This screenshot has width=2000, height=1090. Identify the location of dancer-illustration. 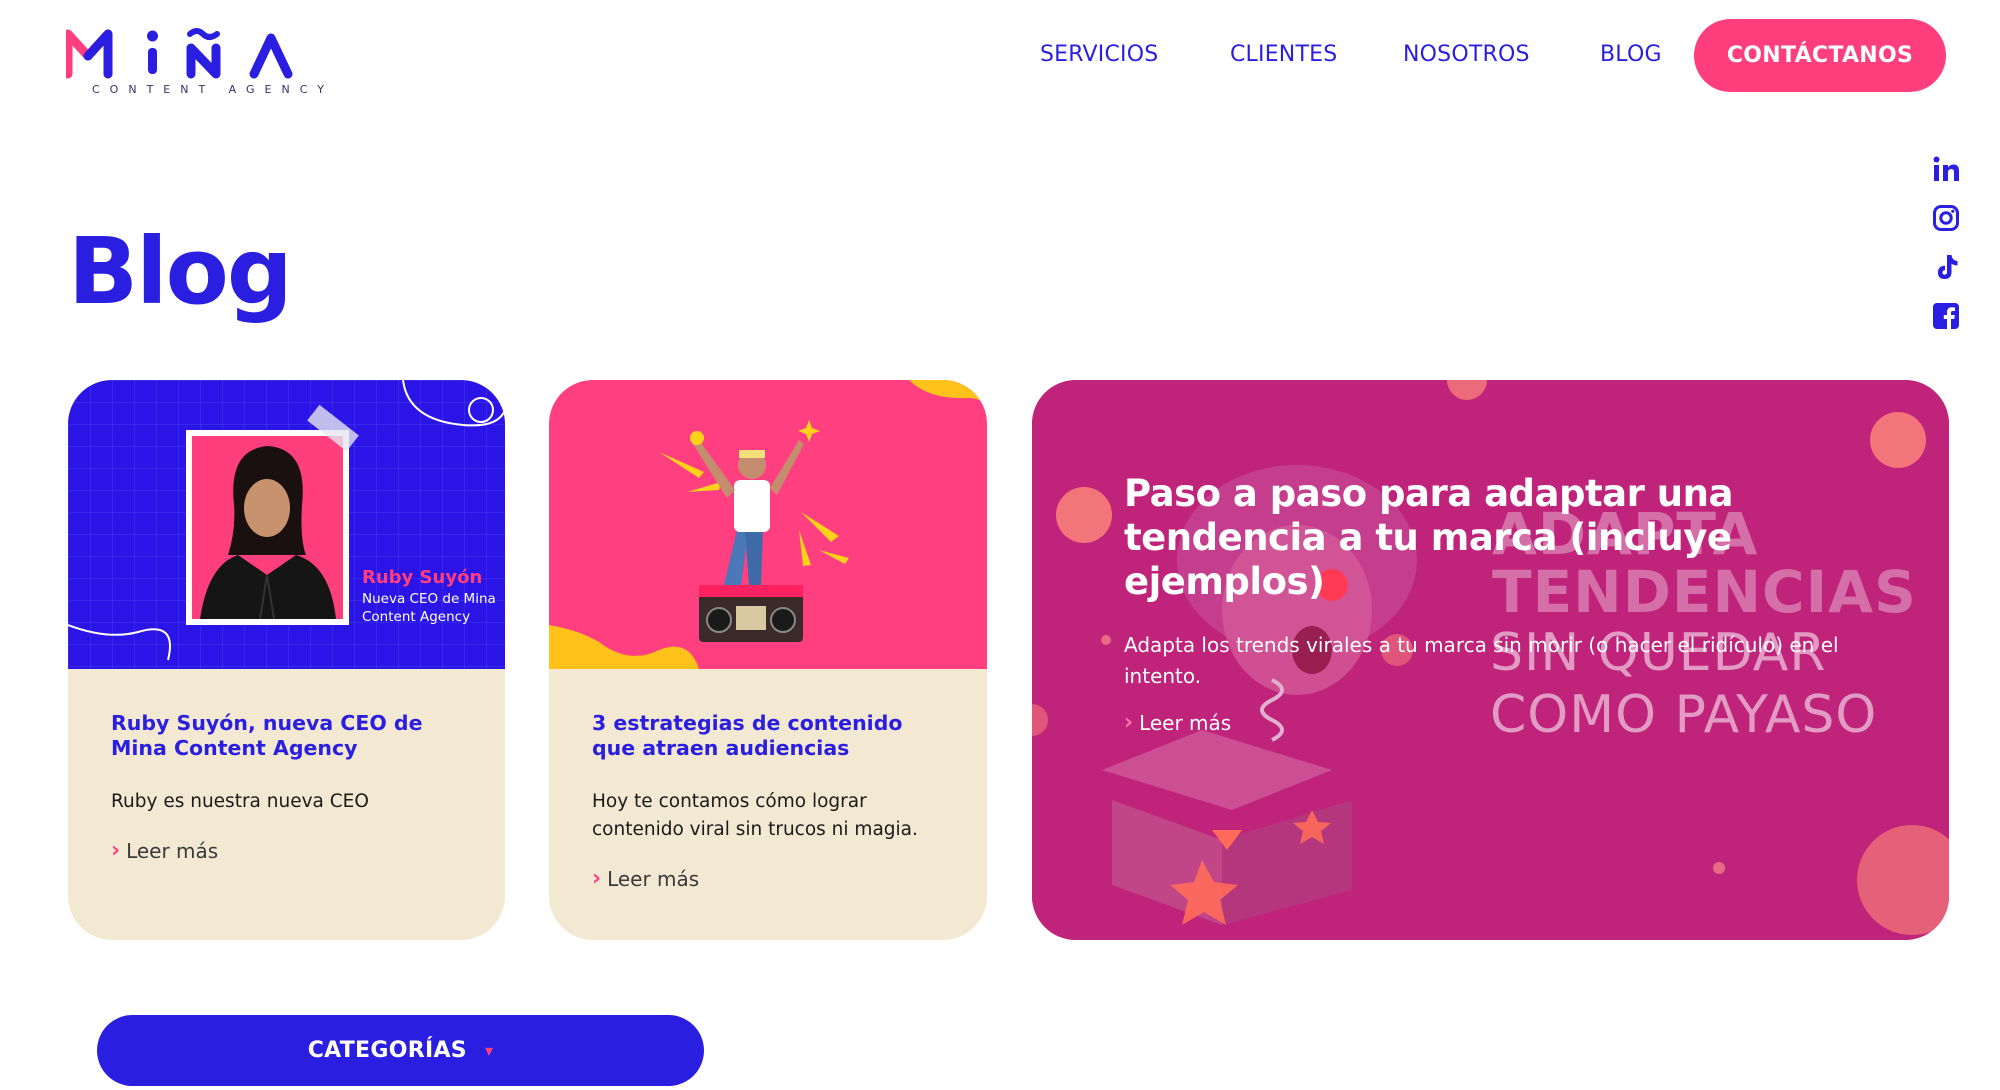
(768, 524).